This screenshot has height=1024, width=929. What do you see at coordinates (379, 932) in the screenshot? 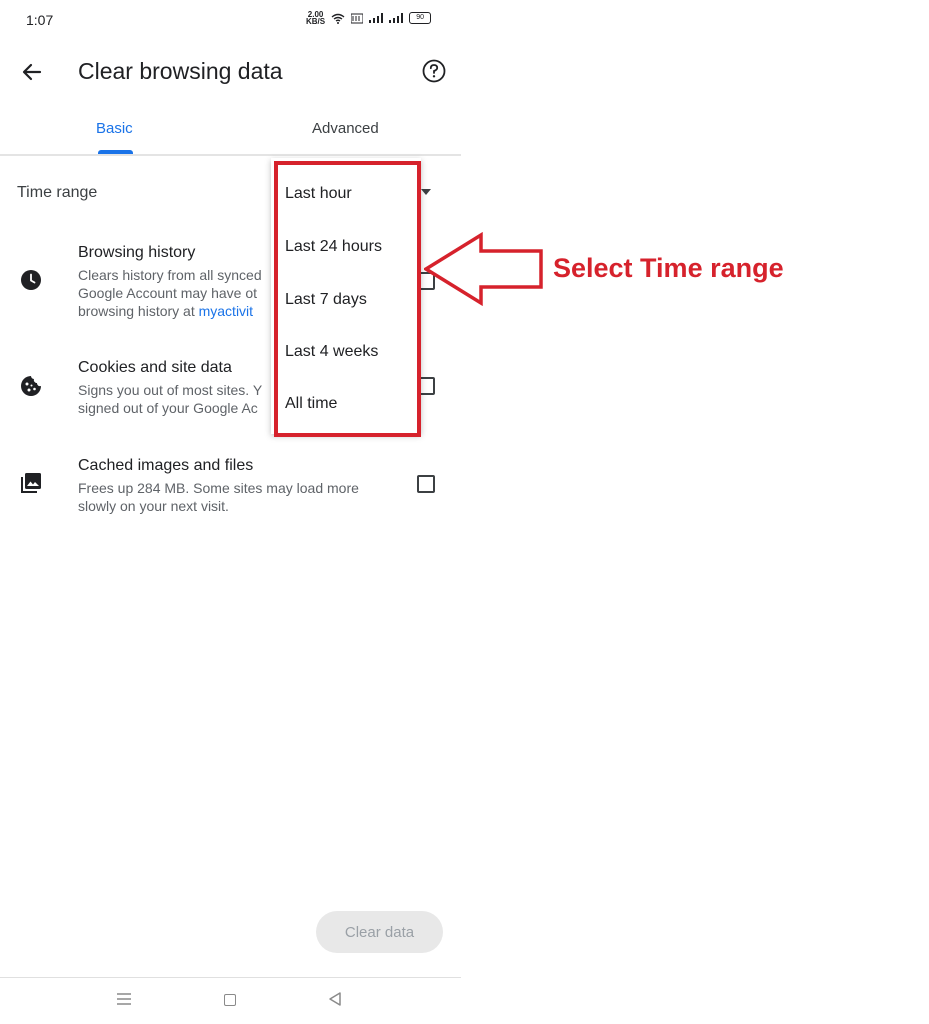
I see `clear-data-button: Clear data` at bounding box center [379, 932].